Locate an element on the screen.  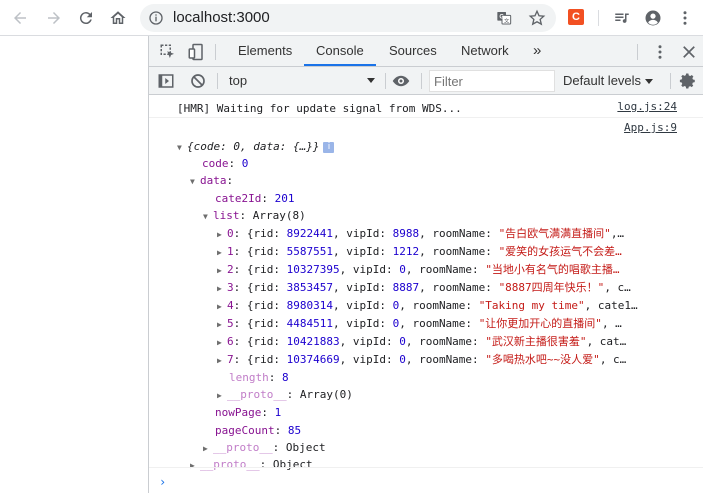
item-index: 7 is located at coordinates (230, 359).